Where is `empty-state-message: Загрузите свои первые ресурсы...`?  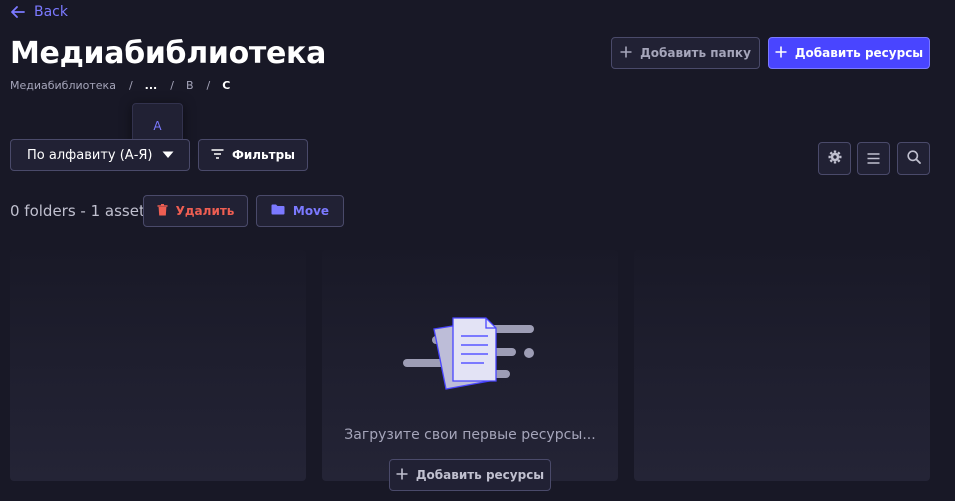 empty-state-message: Загрузите свои первые ресурсы... is located at coordinates (470, 435).